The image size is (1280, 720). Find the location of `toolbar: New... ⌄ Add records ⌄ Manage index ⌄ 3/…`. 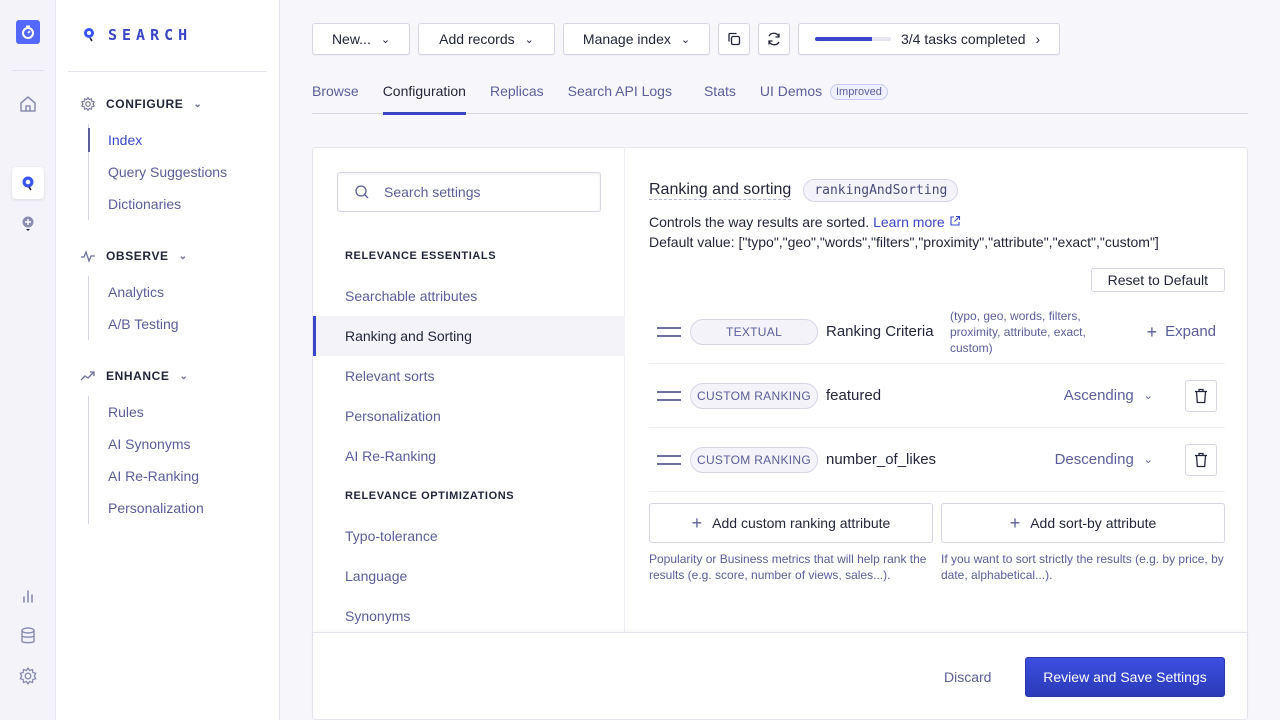

toolbar: New... ⌄ Add records ⌄ Manage index ⌄ 3/… is located at coordinates (686, 39).